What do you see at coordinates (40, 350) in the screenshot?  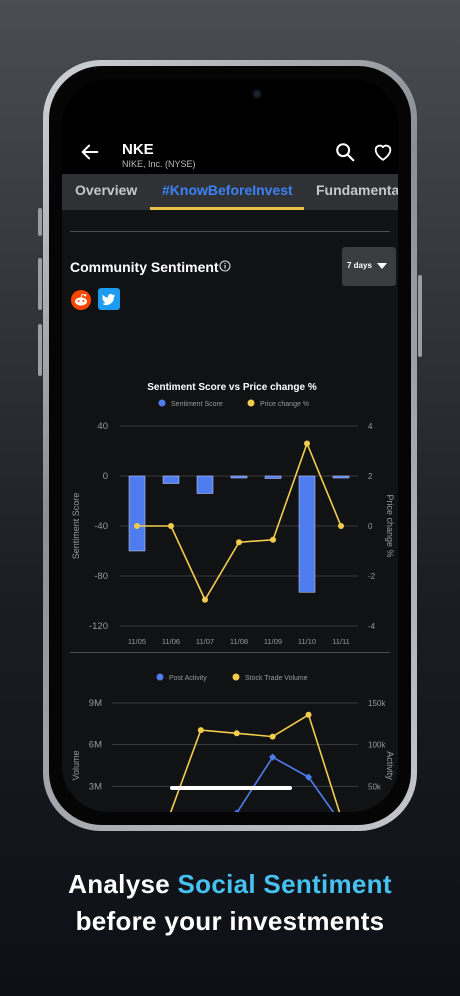 I see `phone-volume-down` at bounding box center [40, 350].